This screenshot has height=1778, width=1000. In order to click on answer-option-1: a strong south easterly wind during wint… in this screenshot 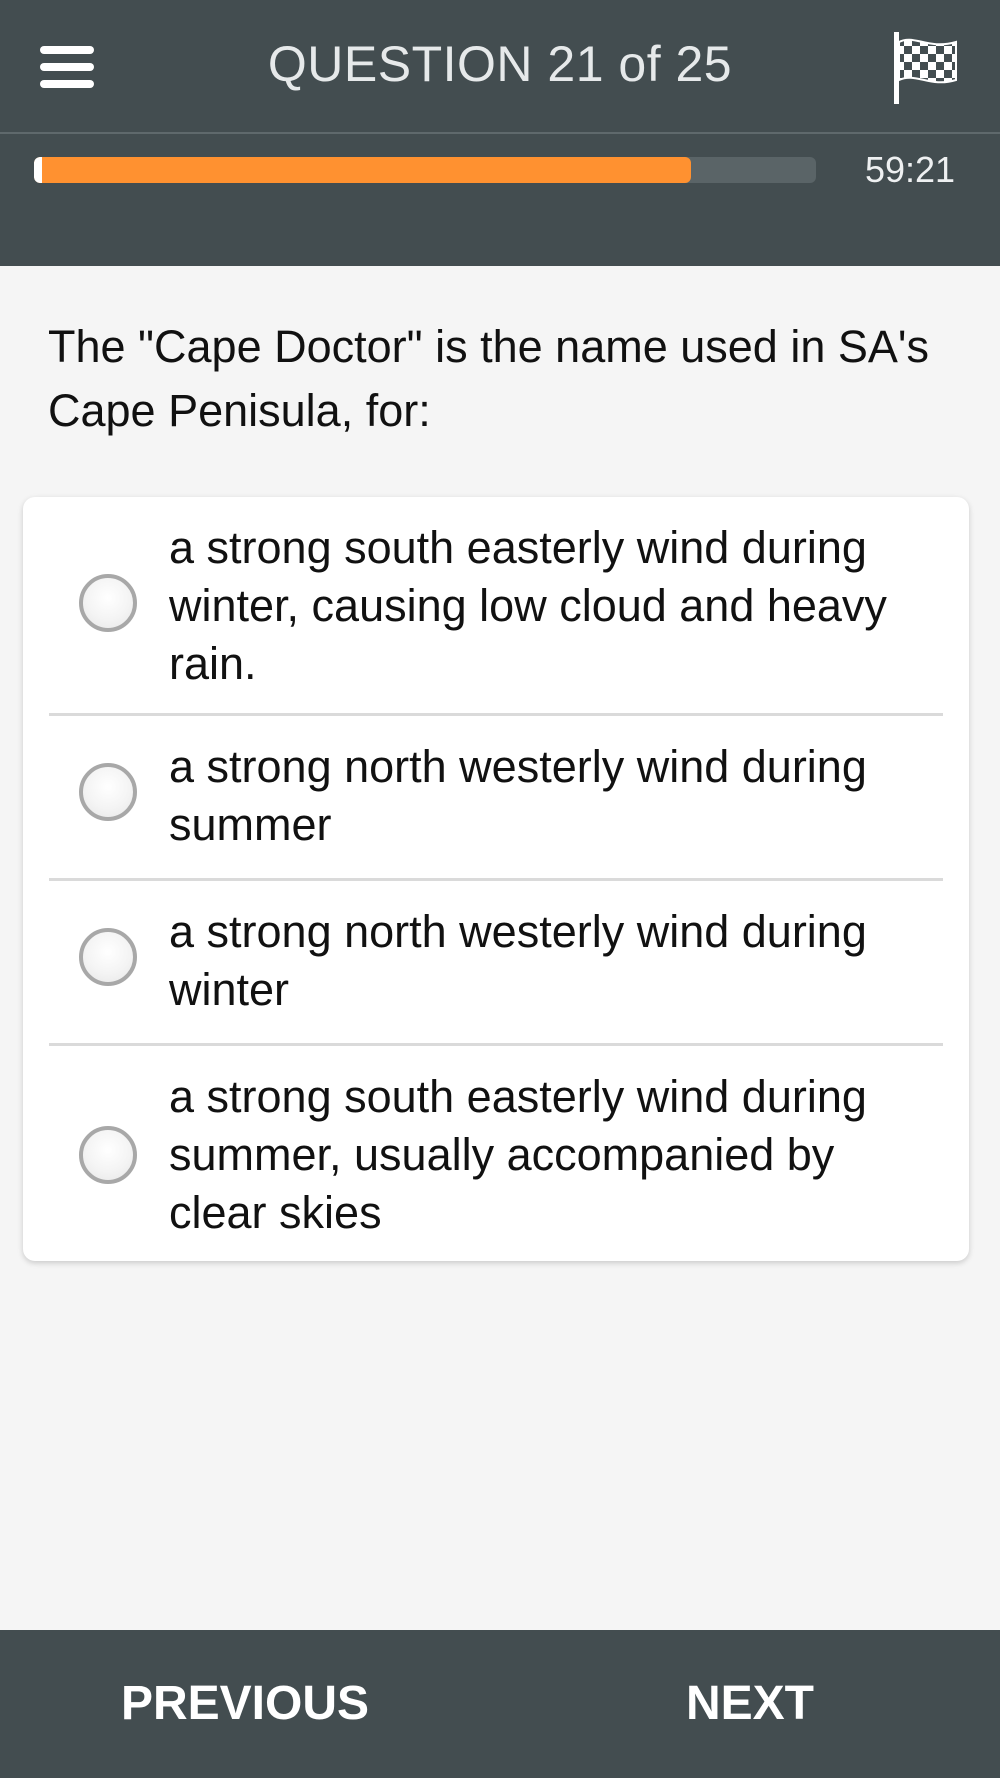, I will do `click(496, 606)`.